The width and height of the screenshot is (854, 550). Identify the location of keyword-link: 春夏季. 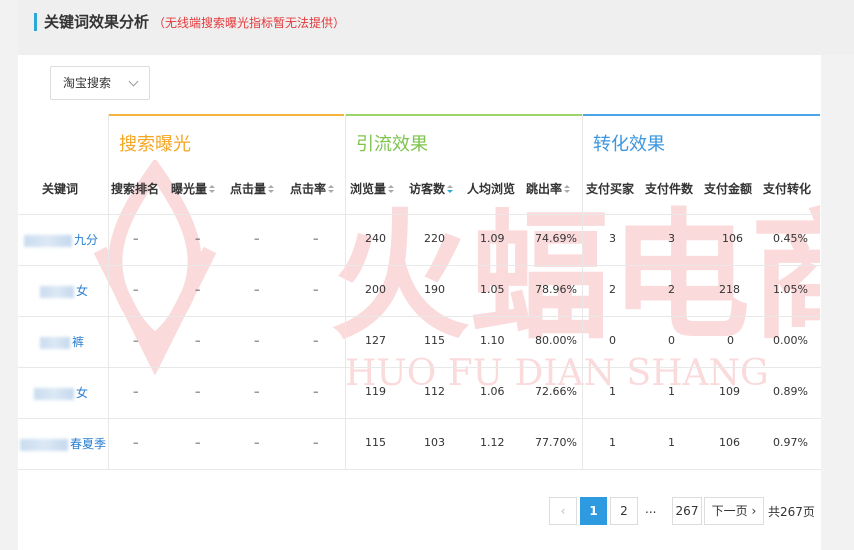
(63, 443).